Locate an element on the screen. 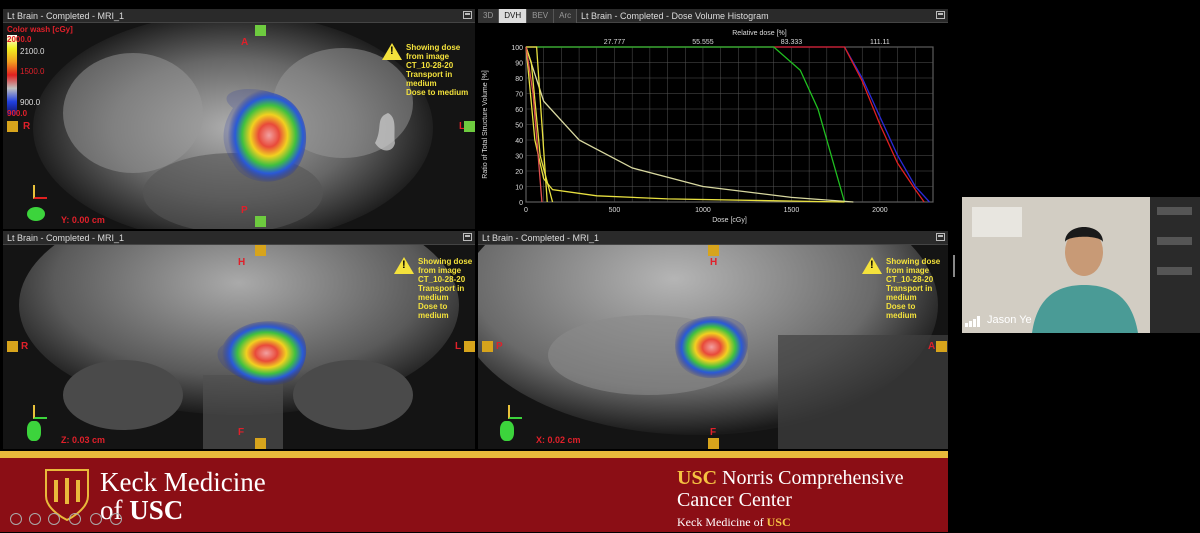  participant-name: Jason Ye is located at coordinates (1009, 320).